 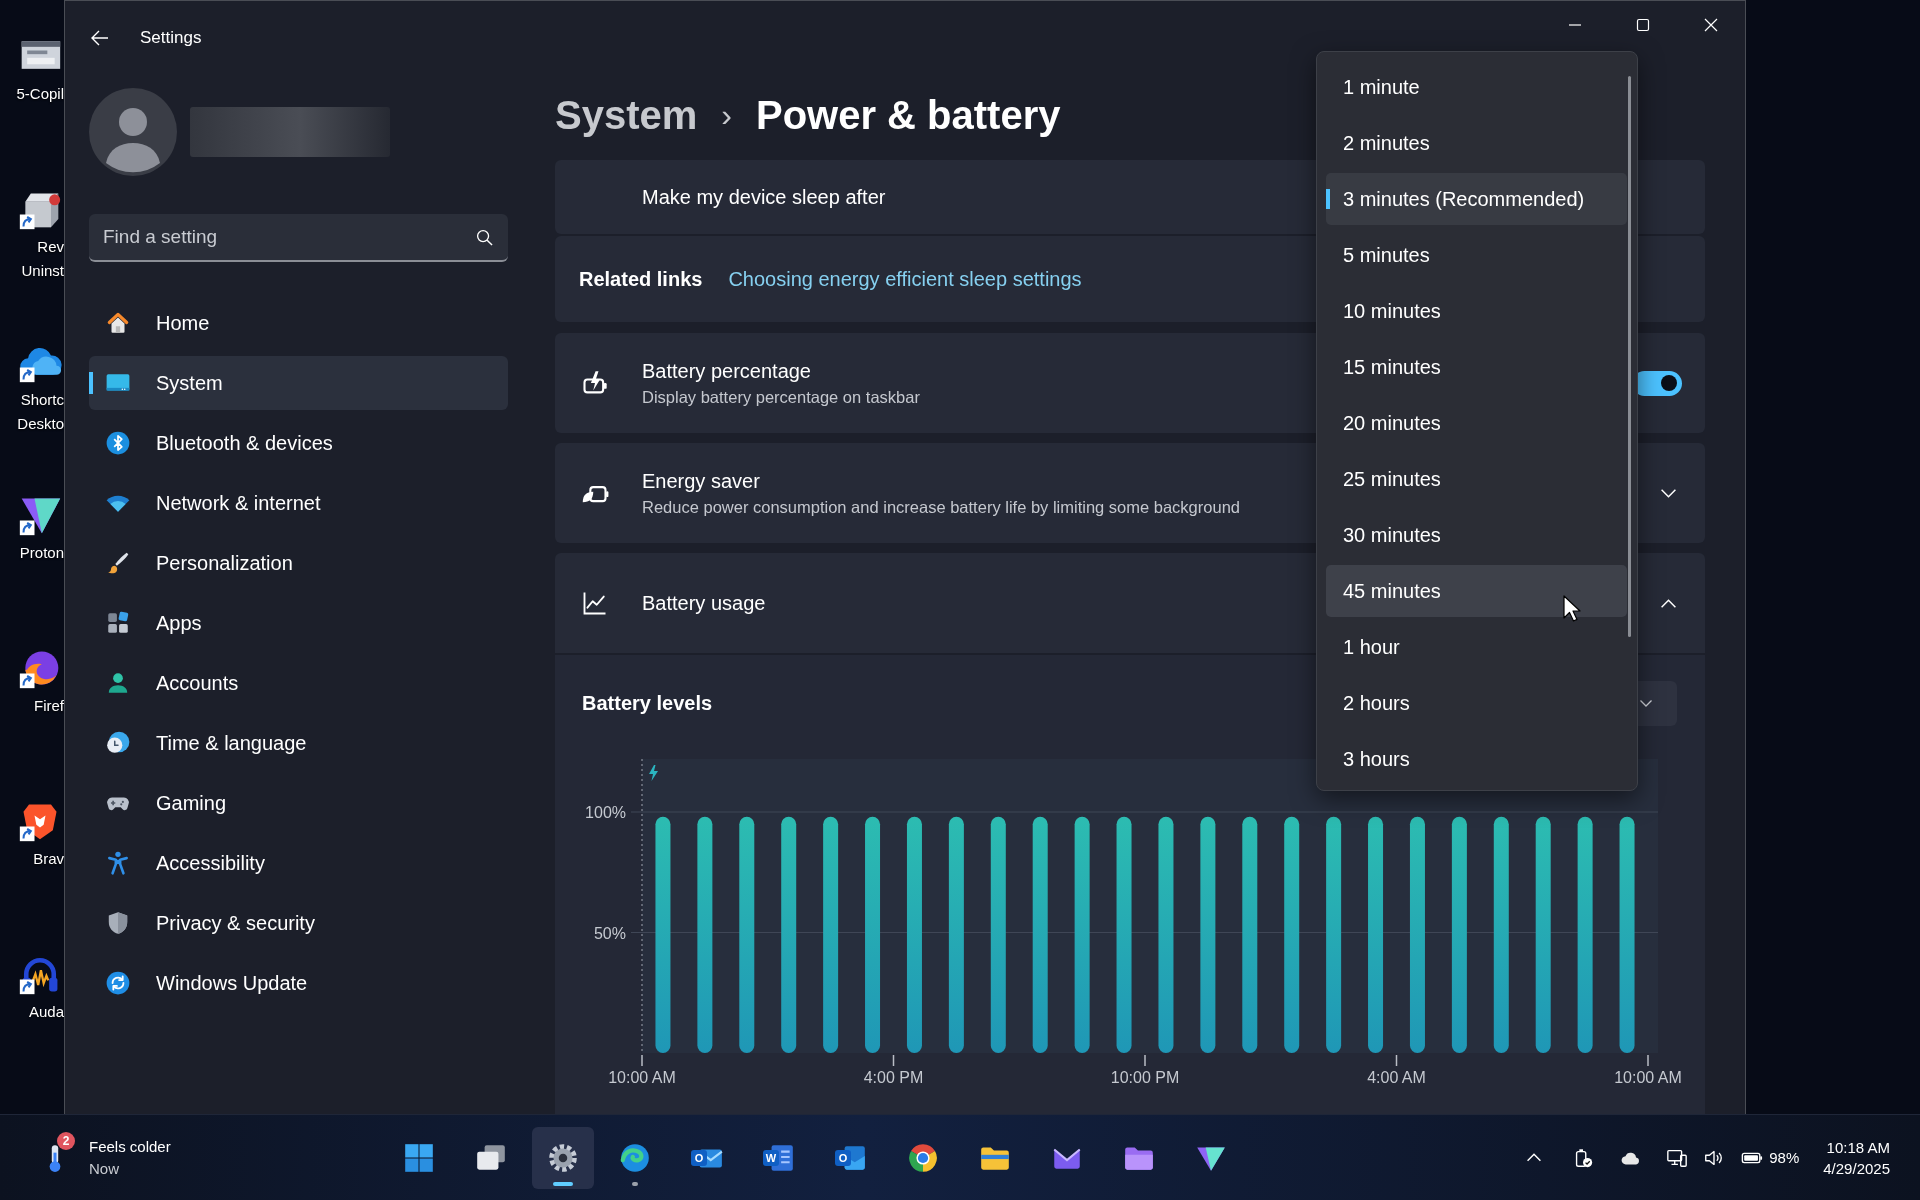 I want to click on scrollbar-thumb, so click(x=1629, y=356).